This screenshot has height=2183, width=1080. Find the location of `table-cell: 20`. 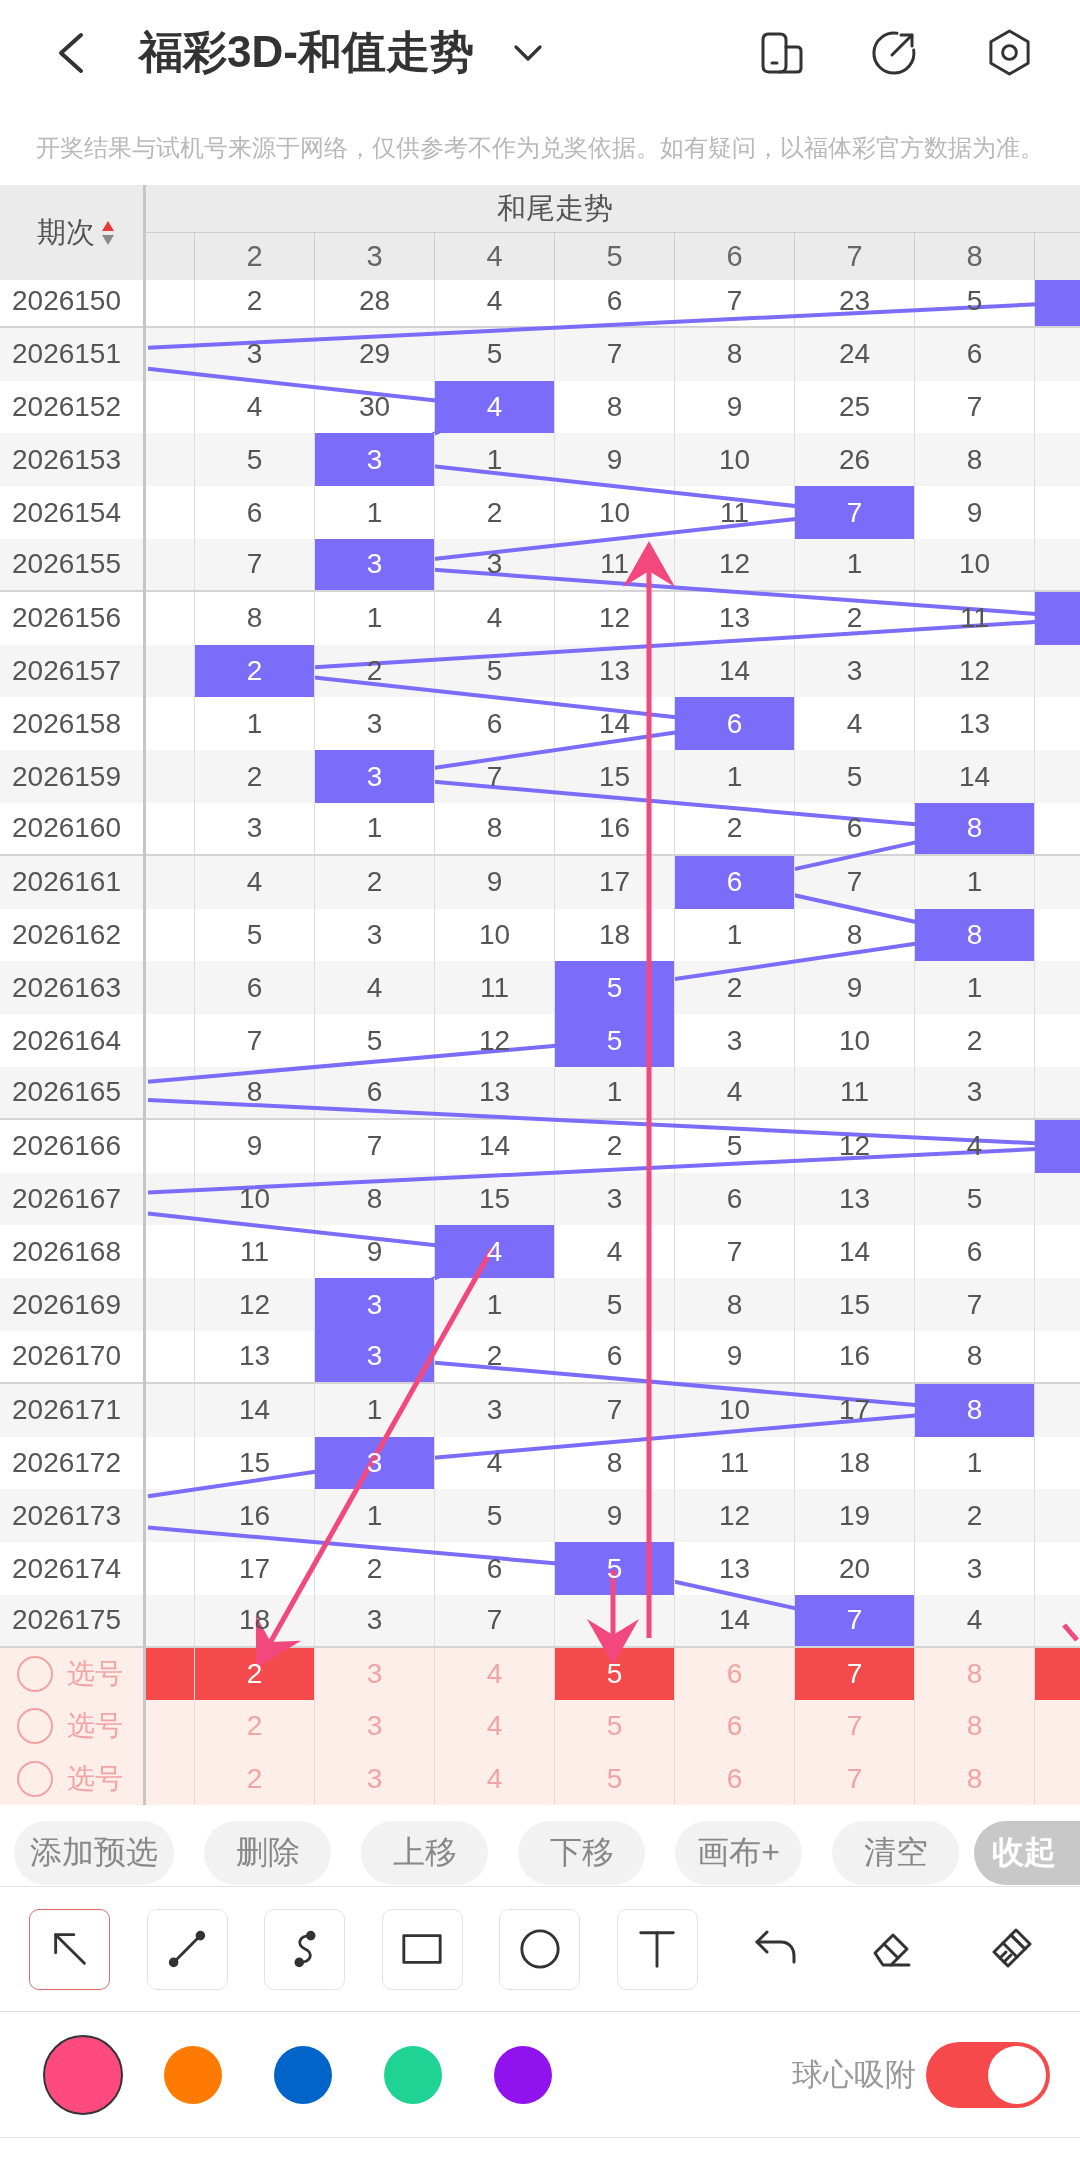

table-cell: 20 is located at coordinates (855, 1568).